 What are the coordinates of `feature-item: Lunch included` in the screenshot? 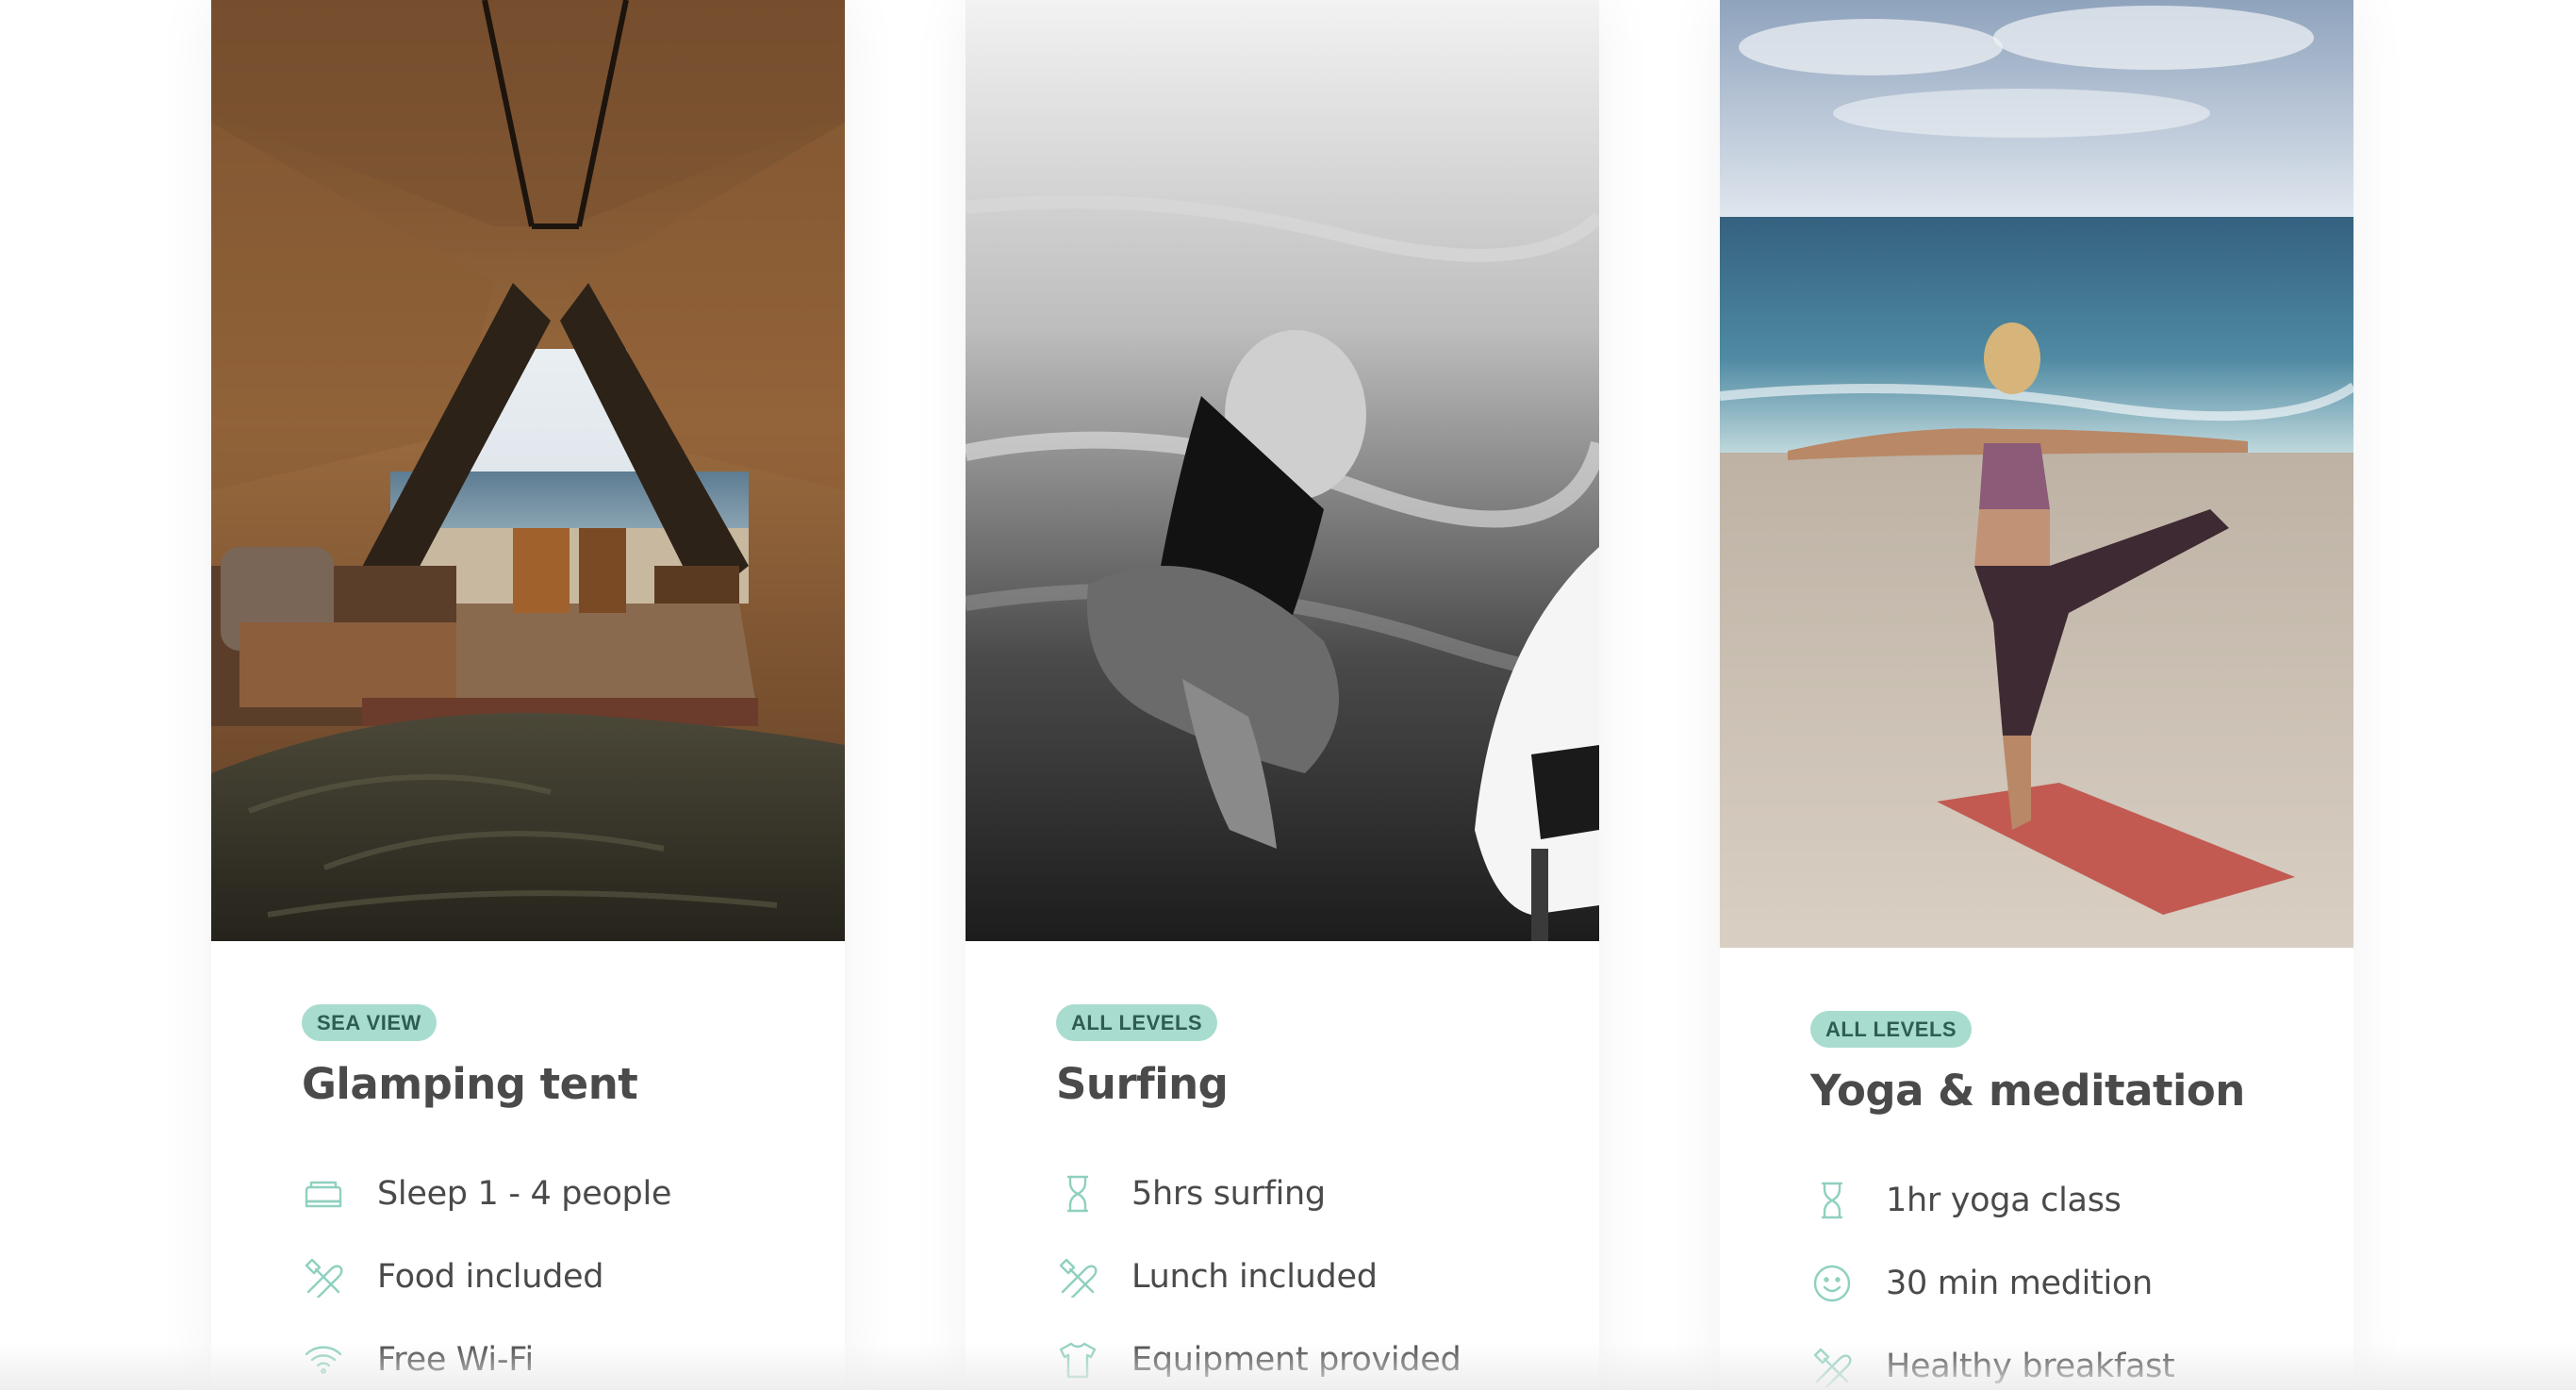 It's located at (1308, 1276).